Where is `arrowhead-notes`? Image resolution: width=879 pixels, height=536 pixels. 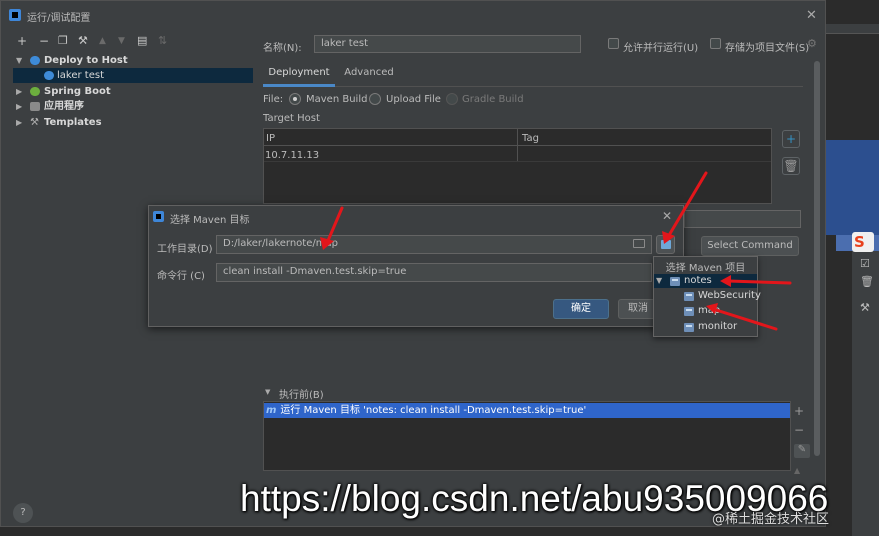
arrowhead-notes is located at coordinates (725, 281).